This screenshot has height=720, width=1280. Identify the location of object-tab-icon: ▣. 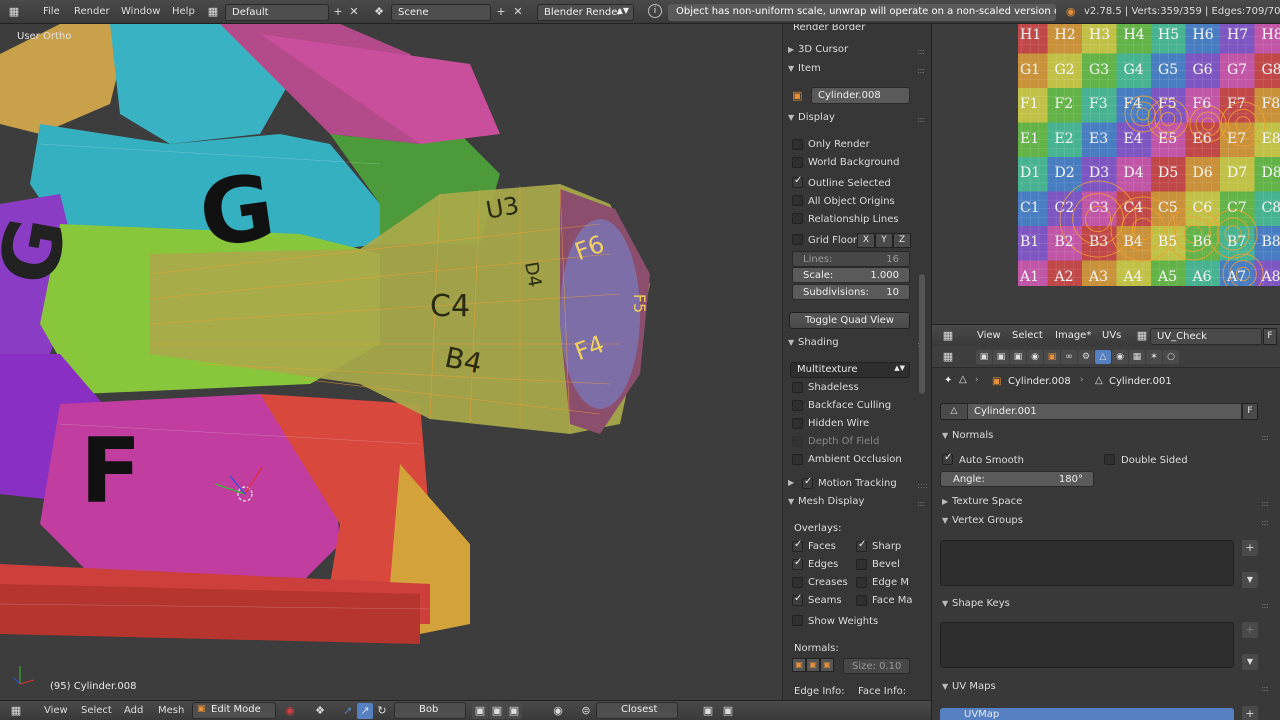
(1052, 357).